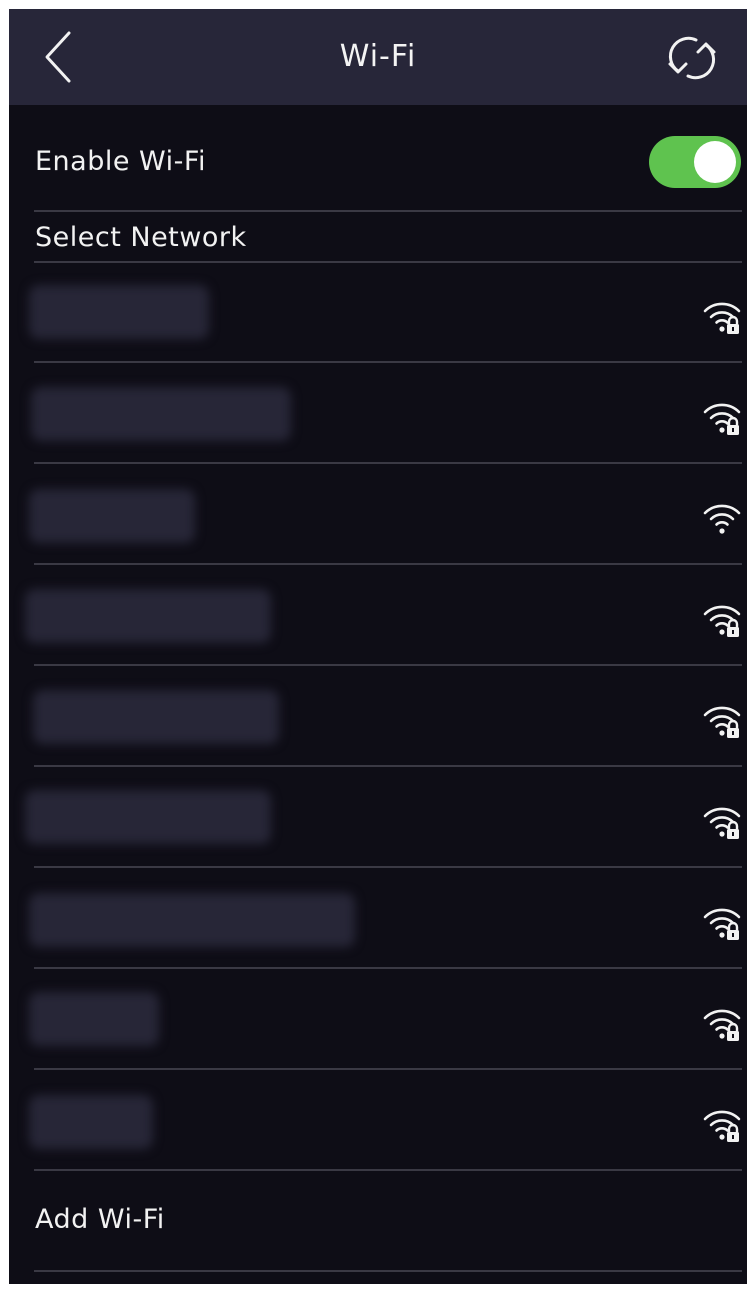 The height and width of the screenshot is (1293, 756). Describe the element at coordinates (100, 1219) in the screenshot. I see `add-wifi-label: Add Wi-Fi` at that location.